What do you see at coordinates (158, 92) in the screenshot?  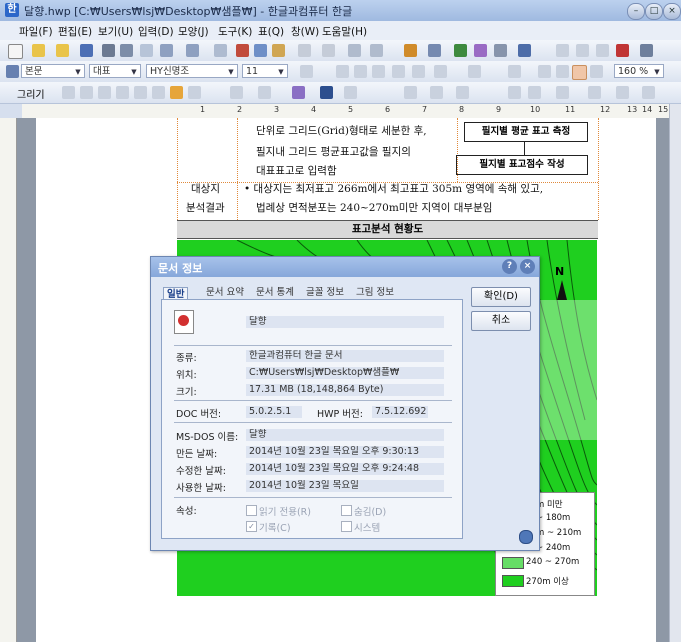 I see `curve-icon` at bounding box center [158, 92].